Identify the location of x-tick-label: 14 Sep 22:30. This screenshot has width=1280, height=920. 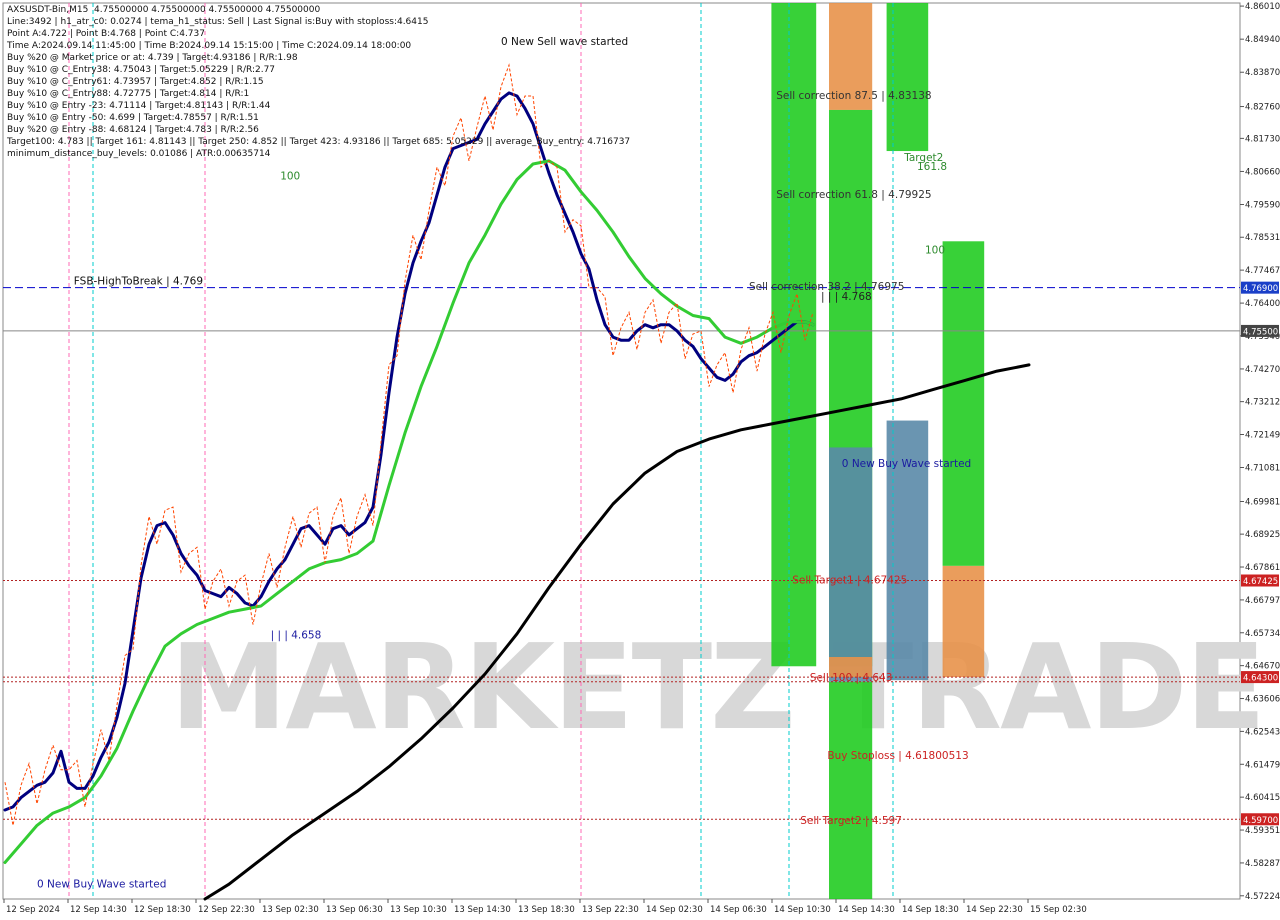
(994, 910).